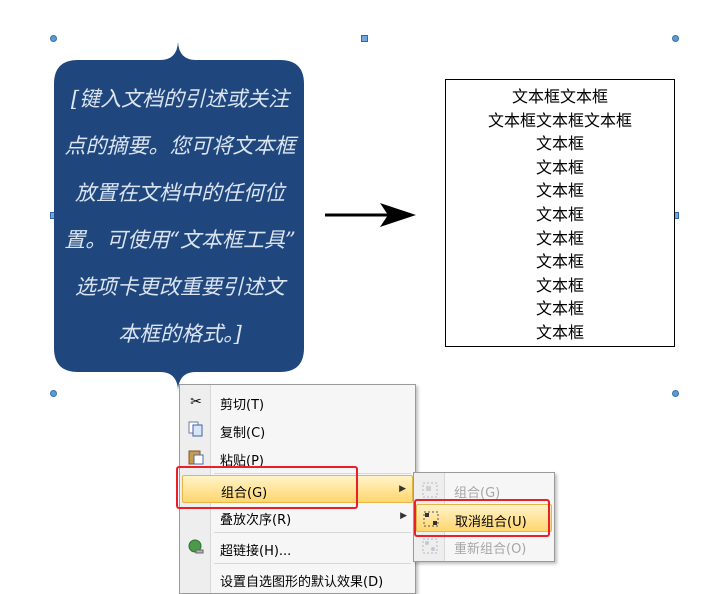 The image size is (720, 594). What do you see at coordinates (297, 430) in the screenshot?
I see `menu-item-copy: 复制(C)` at bounding box center [297, 430].